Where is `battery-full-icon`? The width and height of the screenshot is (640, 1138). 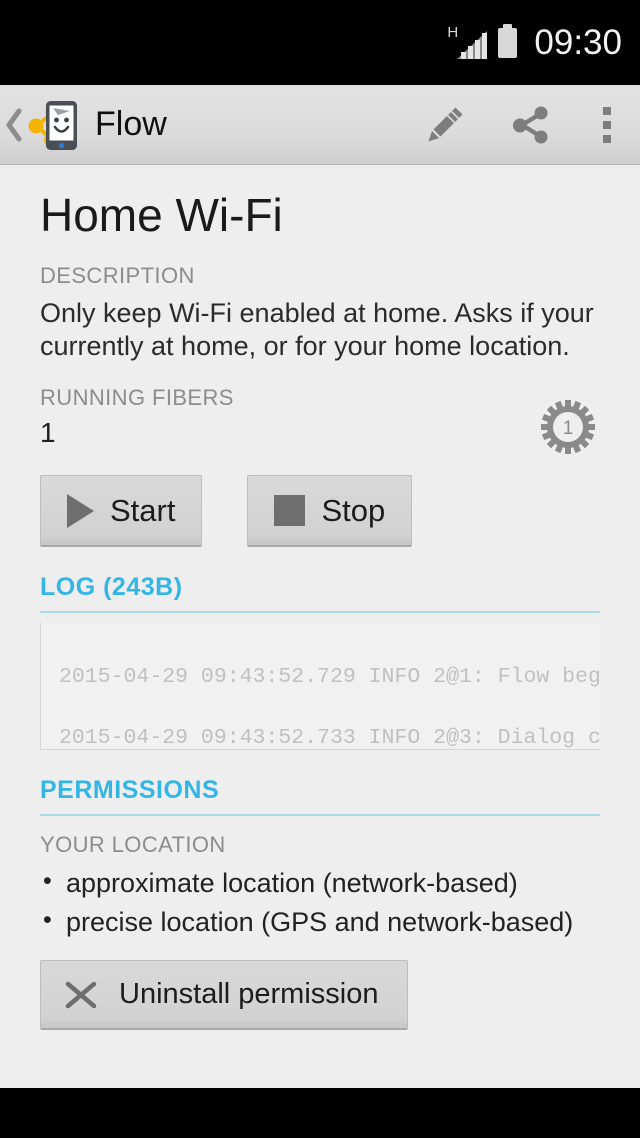
battery-full-icon is located at coordinates (508, 40).